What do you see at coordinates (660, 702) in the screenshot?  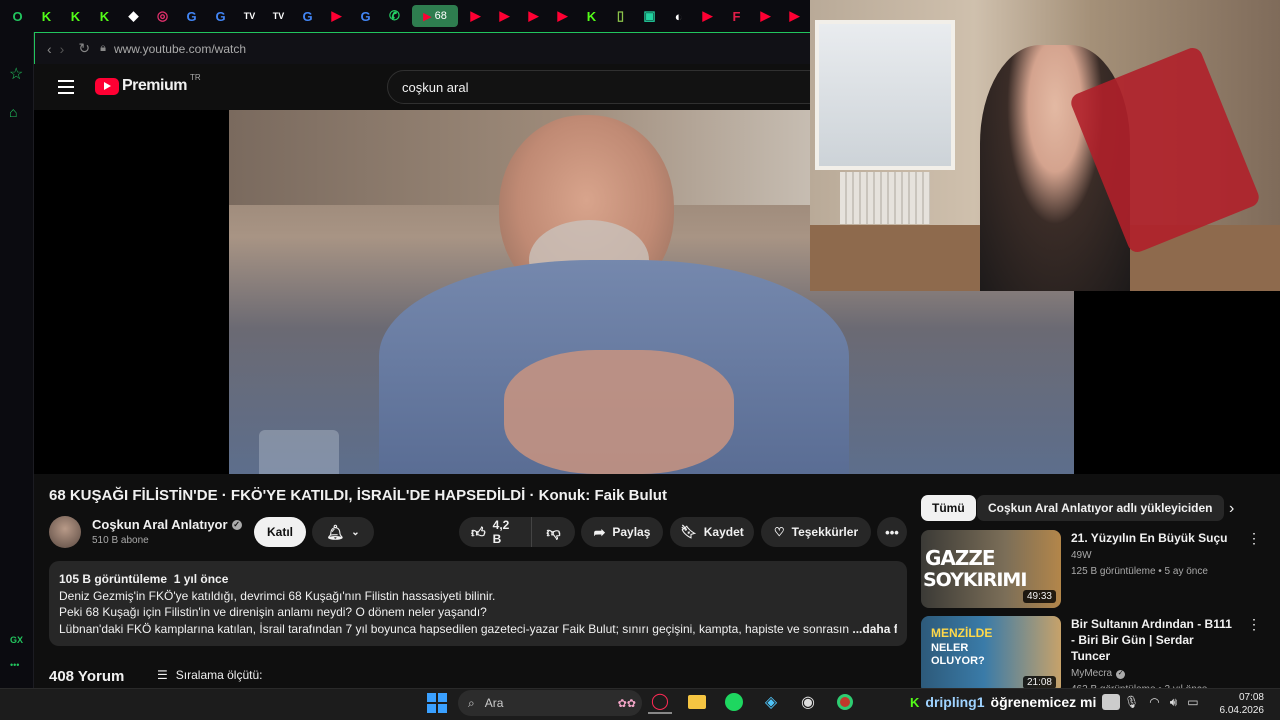 I see `opera-gx-taskbar-icon: ◯` at bounding box center [660, 702].